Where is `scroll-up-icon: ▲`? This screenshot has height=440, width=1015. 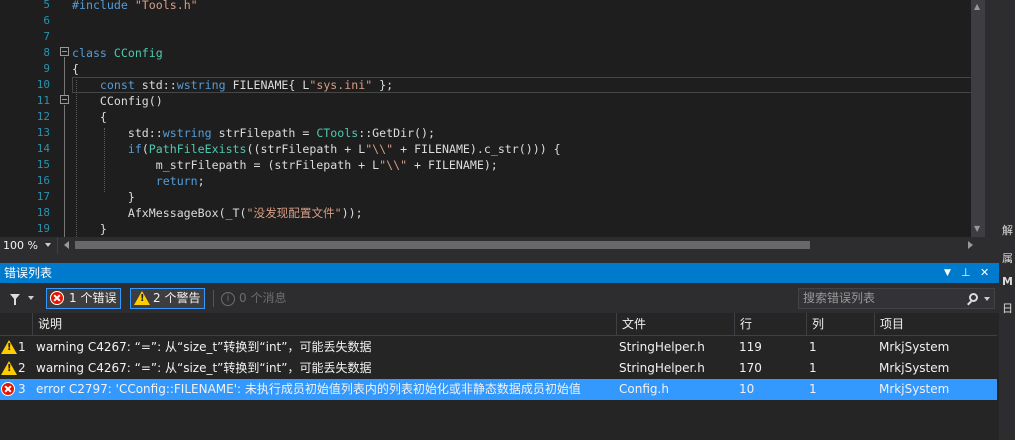 scroll-up-icon: ▲ is located at coordinates (977, 6).